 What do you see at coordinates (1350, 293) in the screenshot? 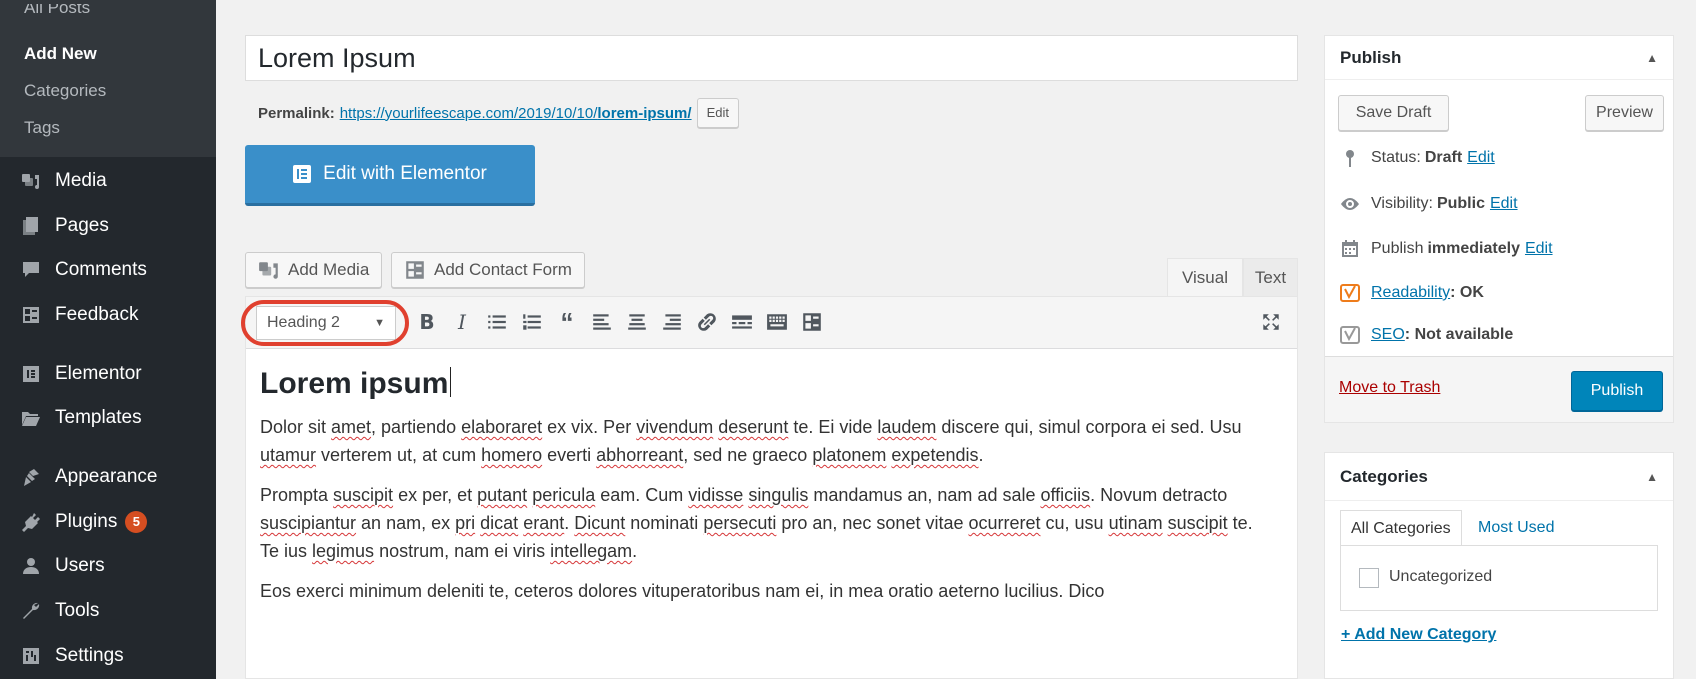
I see `yoast-readability-icon` at bounding box center [1350, 293].